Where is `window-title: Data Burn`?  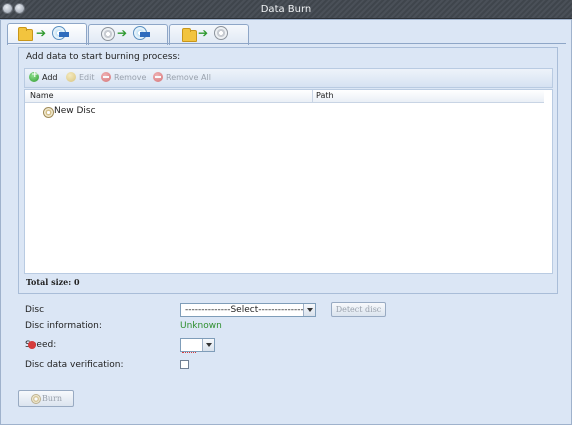 window-title: Data Burn is located at coordinates (286, 9).